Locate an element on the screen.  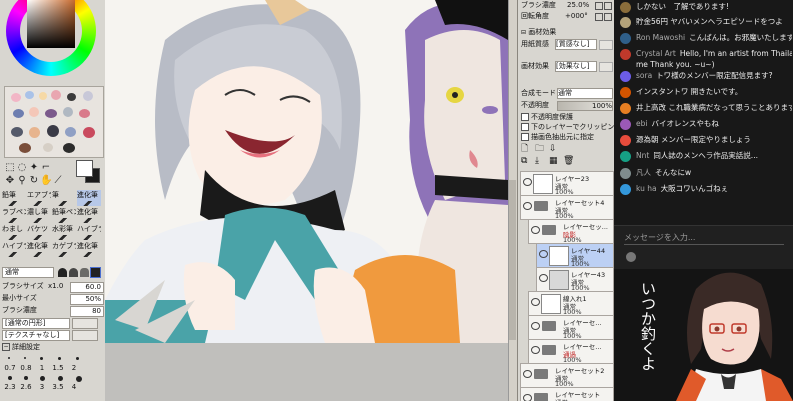
tool-evolve-brush: 進化筆 is located at coordinates (89, 198).